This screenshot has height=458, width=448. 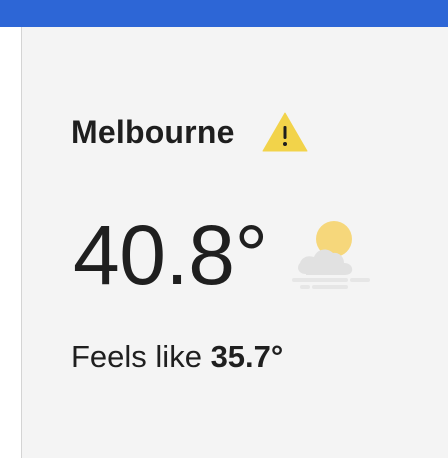 I want to click on current-temperature: 40.8°, so click(x=170, y=255).